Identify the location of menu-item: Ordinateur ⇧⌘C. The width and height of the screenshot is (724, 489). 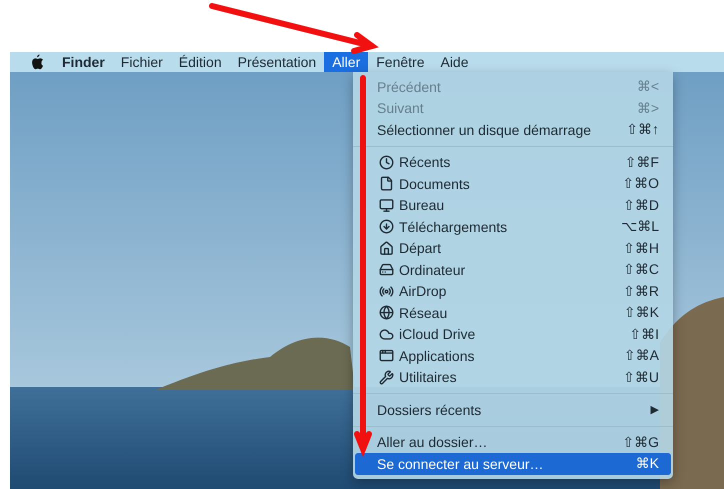
(513, 269).